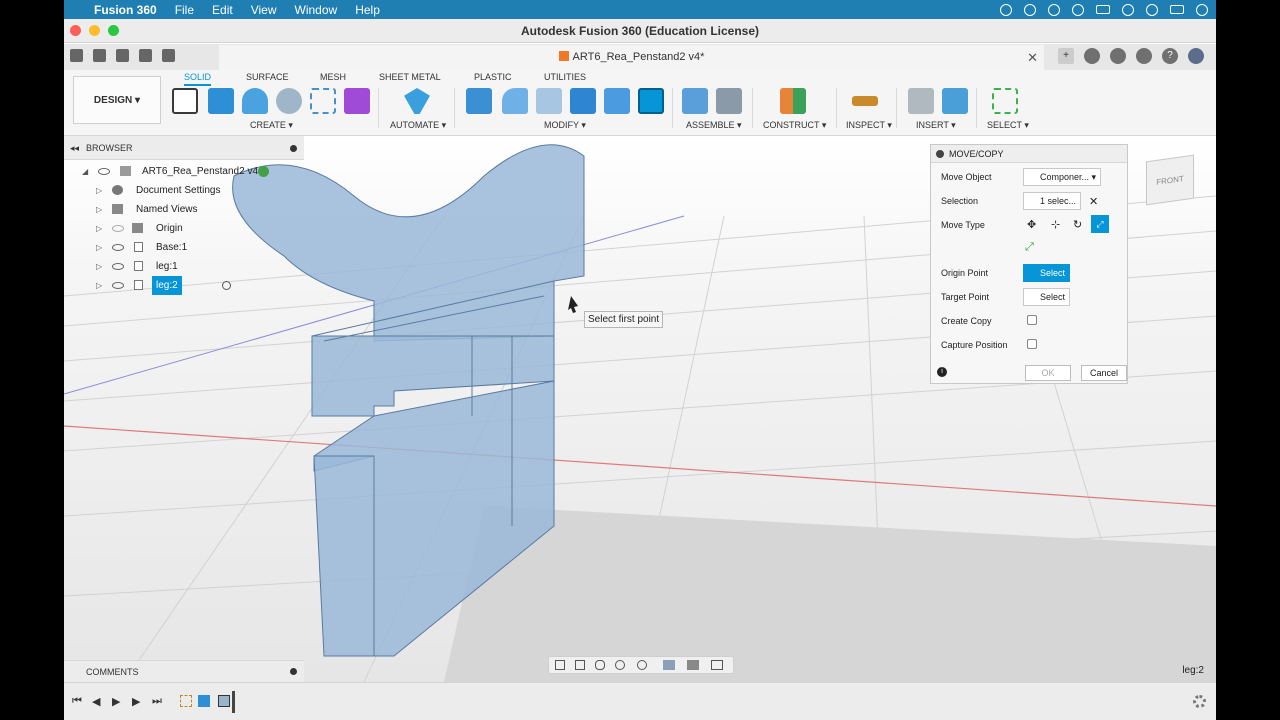 The height and width of the screenshot is (720, 1280). Describe the element at coordinates (1100, 224) in the screenshot. I see `point-to-point-icon: ⤢` at that location.